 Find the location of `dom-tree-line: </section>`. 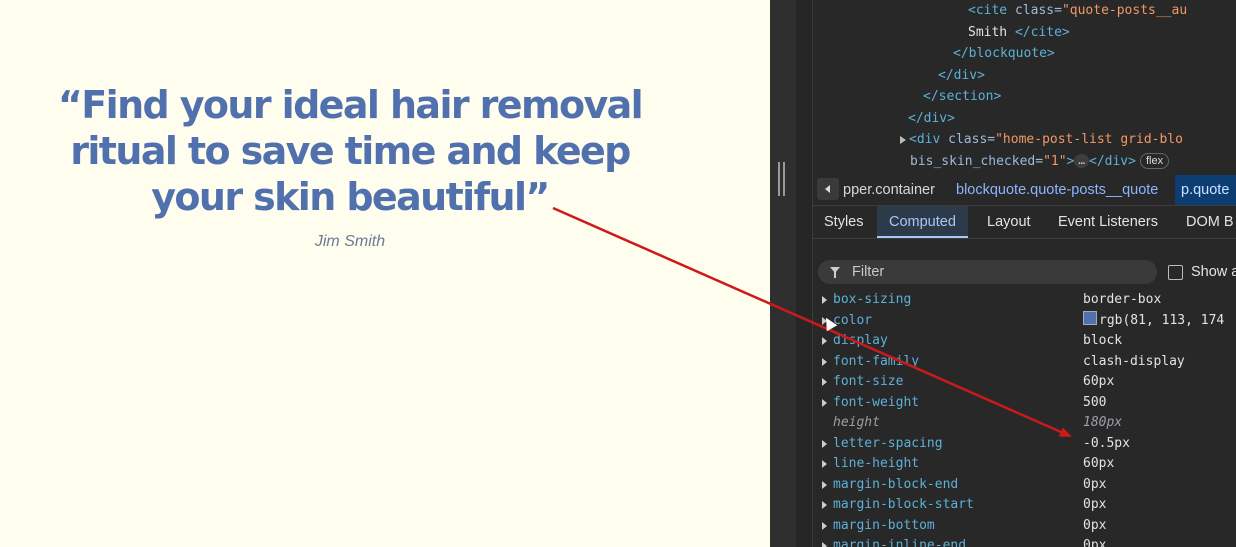

dom-tree-line: </section> is located at coordinates (962, 96).